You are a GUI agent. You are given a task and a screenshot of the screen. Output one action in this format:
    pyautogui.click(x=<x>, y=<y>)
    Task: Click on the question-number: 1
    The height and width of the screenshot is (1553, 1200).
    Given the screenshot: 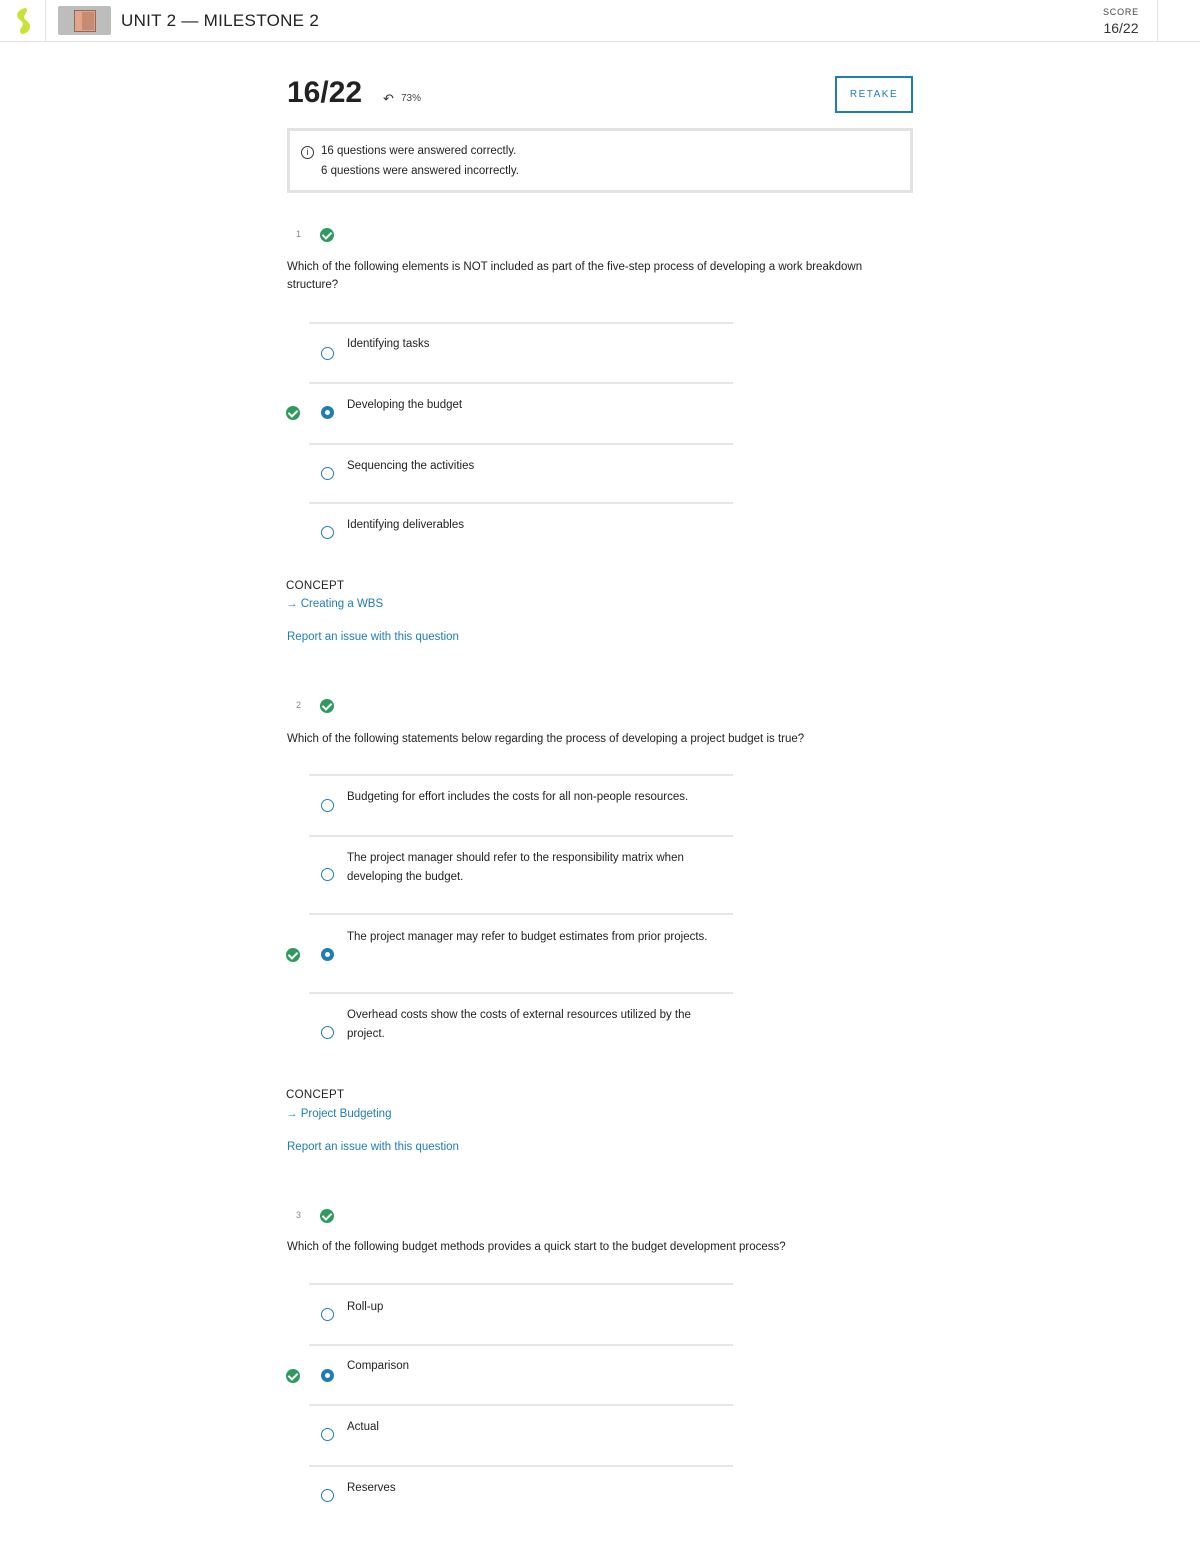 What is the action you would take?
    pyautogui.click(x=299, y=234)
    